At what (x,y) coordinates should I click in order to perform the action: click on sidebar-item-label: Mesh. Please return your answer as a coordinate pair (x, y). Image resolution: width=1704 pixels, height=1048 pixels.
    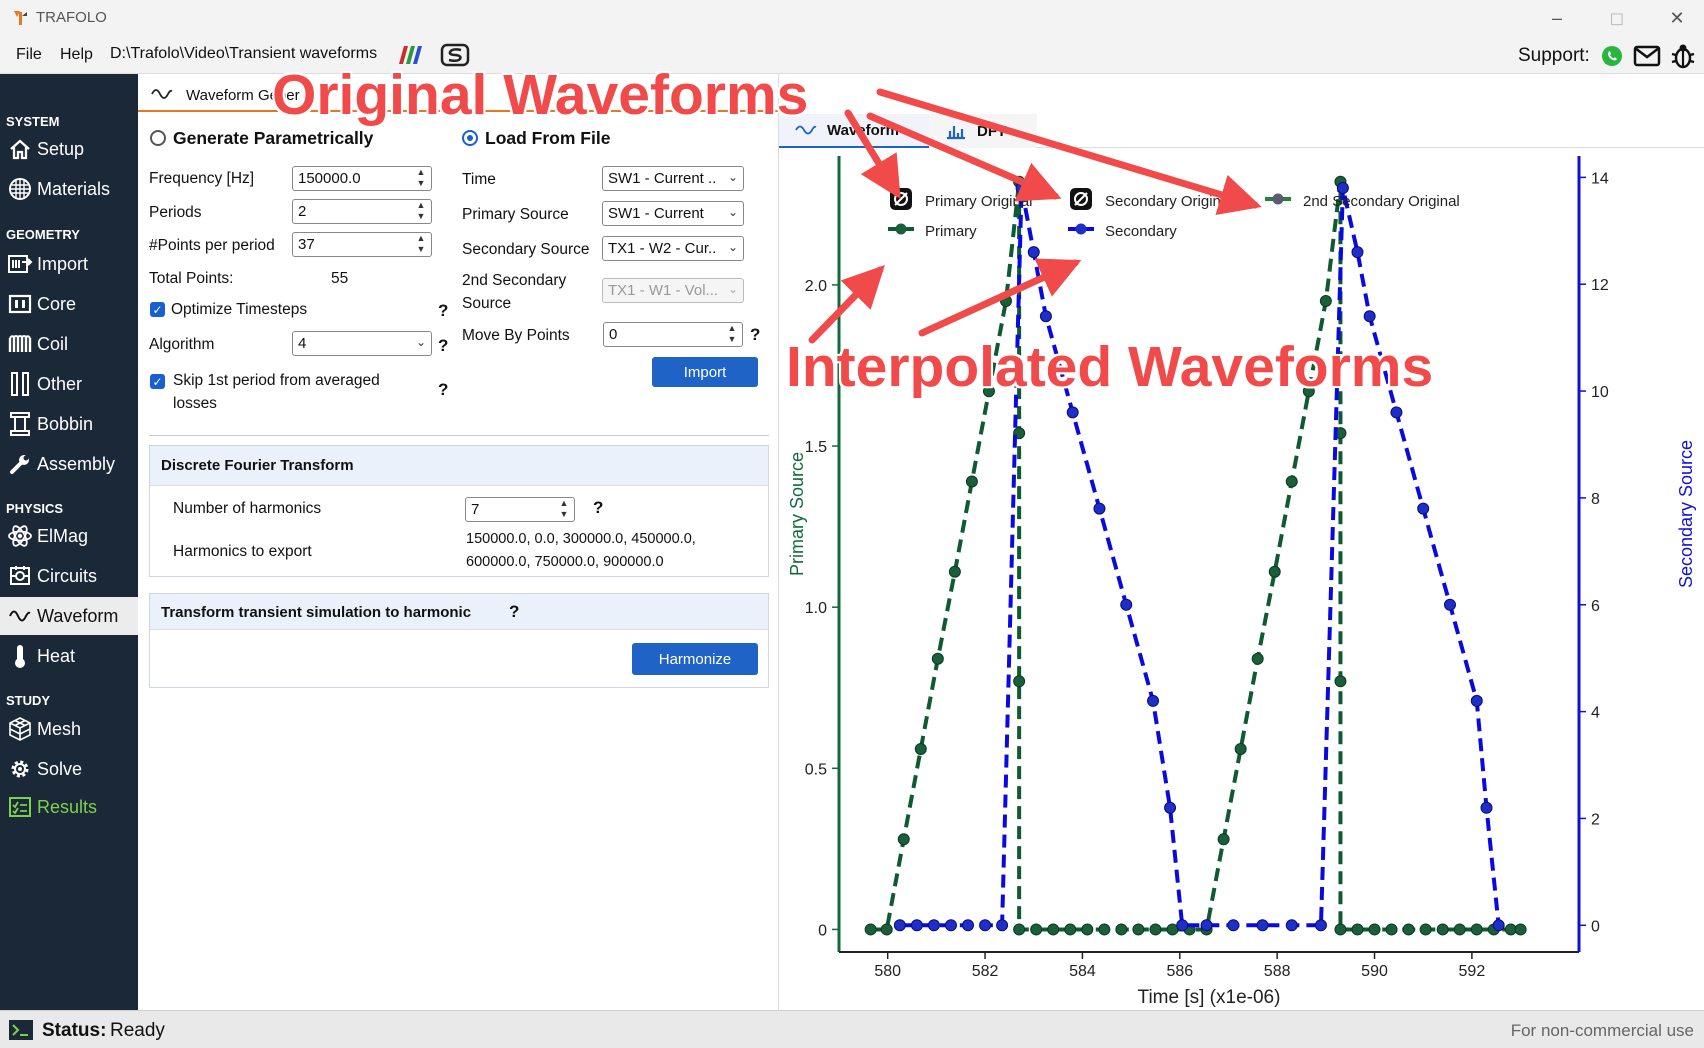
    Looking at the image, I should click on (59, 728).